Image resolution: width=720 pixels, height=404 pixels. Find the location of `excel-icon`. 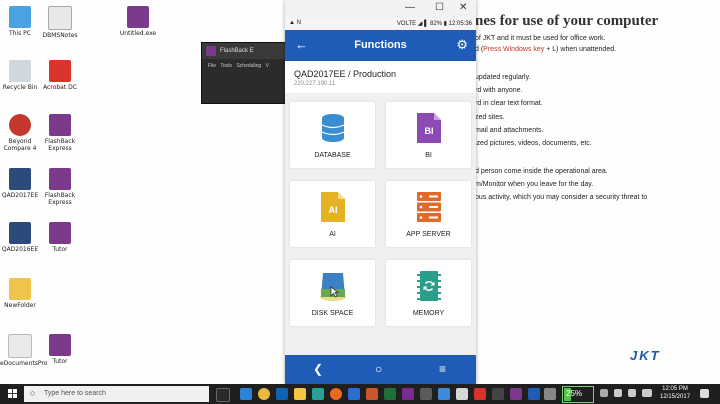

excel-icon is located at coordinates (390, 394).